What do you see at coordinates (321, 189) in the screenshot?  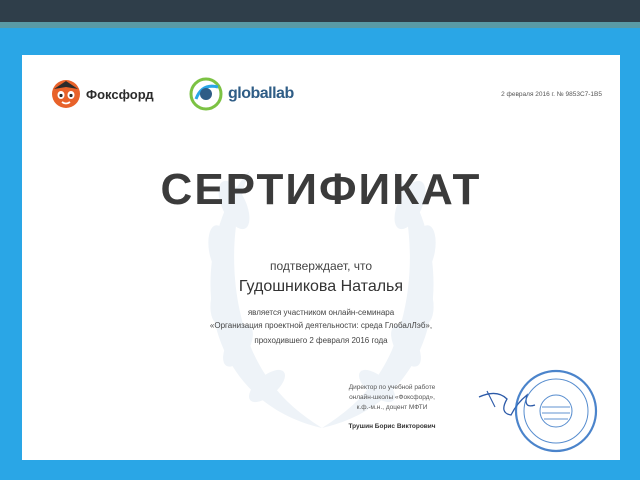 I see `certificate-title: СЕРТИФИКАТ` at bounding box center [321, 189].